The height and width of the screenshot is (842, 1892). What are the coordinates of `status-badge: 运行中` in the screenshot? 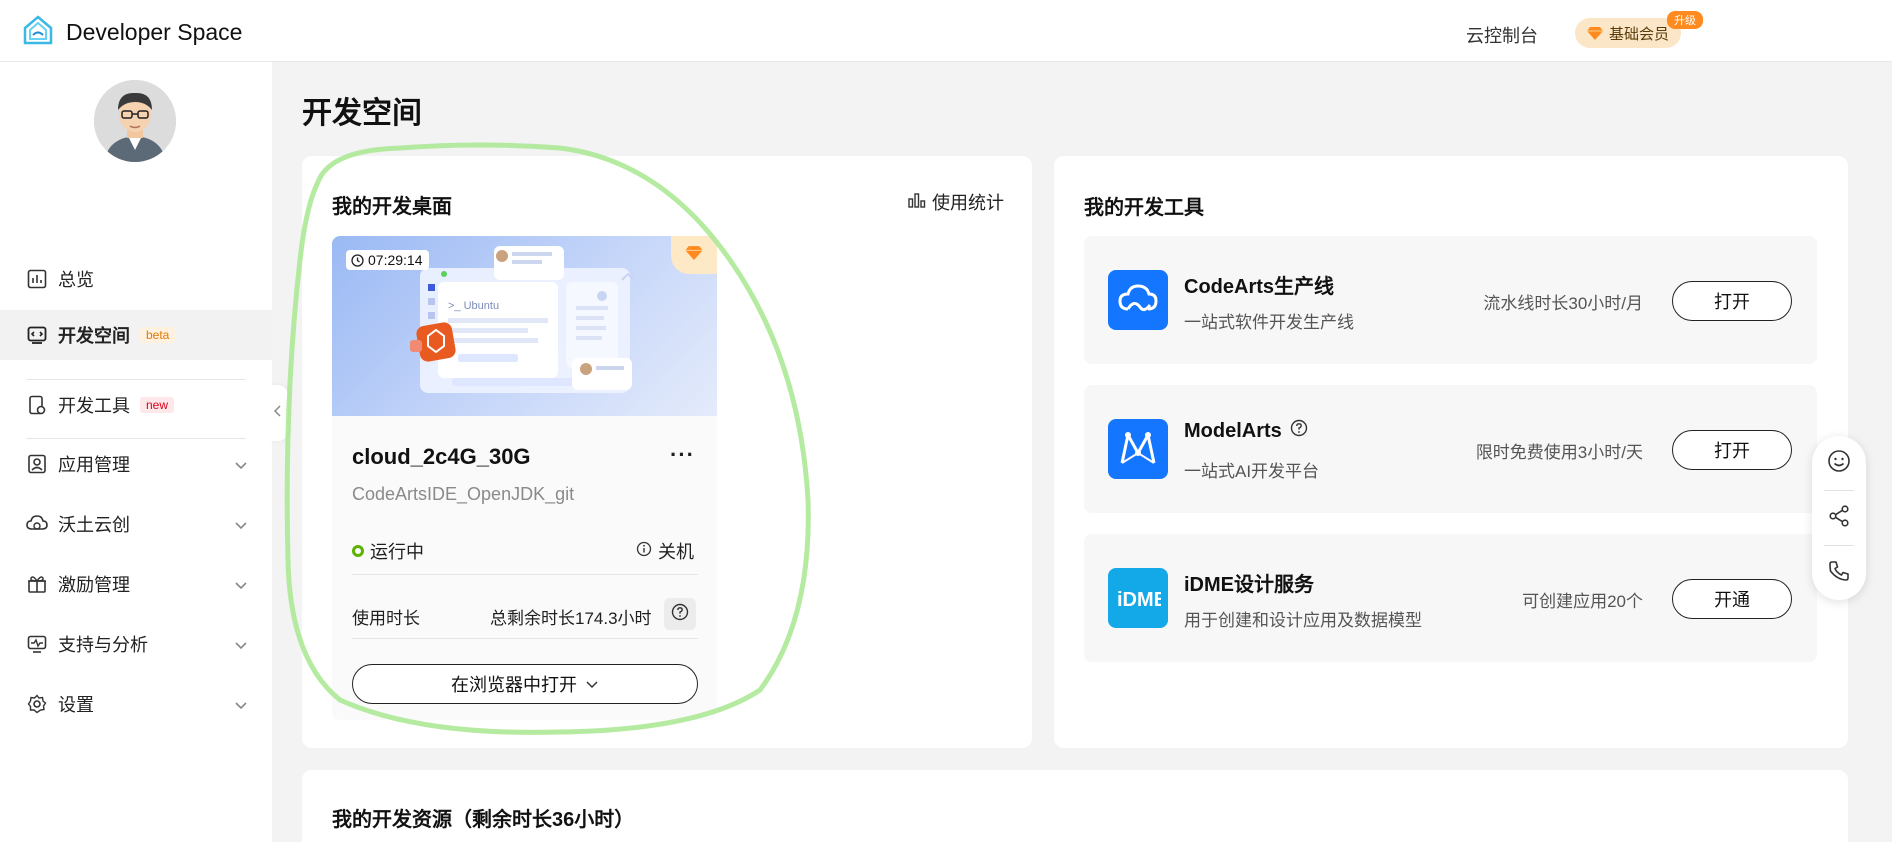 It's located at (388, 551).